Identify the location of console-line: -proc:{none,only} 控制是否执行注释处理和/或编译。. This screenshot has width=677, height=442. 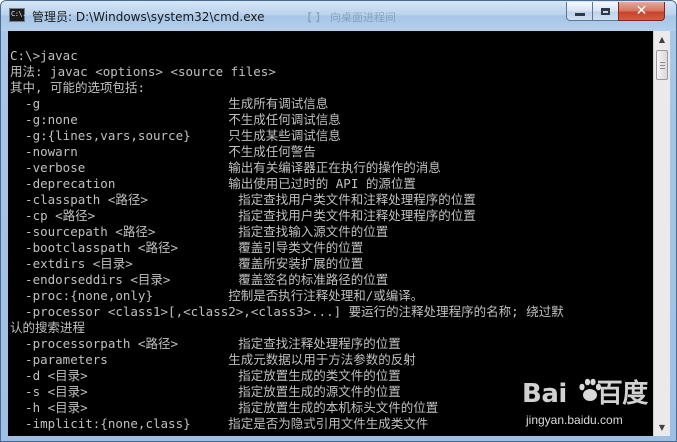
(217, 295).